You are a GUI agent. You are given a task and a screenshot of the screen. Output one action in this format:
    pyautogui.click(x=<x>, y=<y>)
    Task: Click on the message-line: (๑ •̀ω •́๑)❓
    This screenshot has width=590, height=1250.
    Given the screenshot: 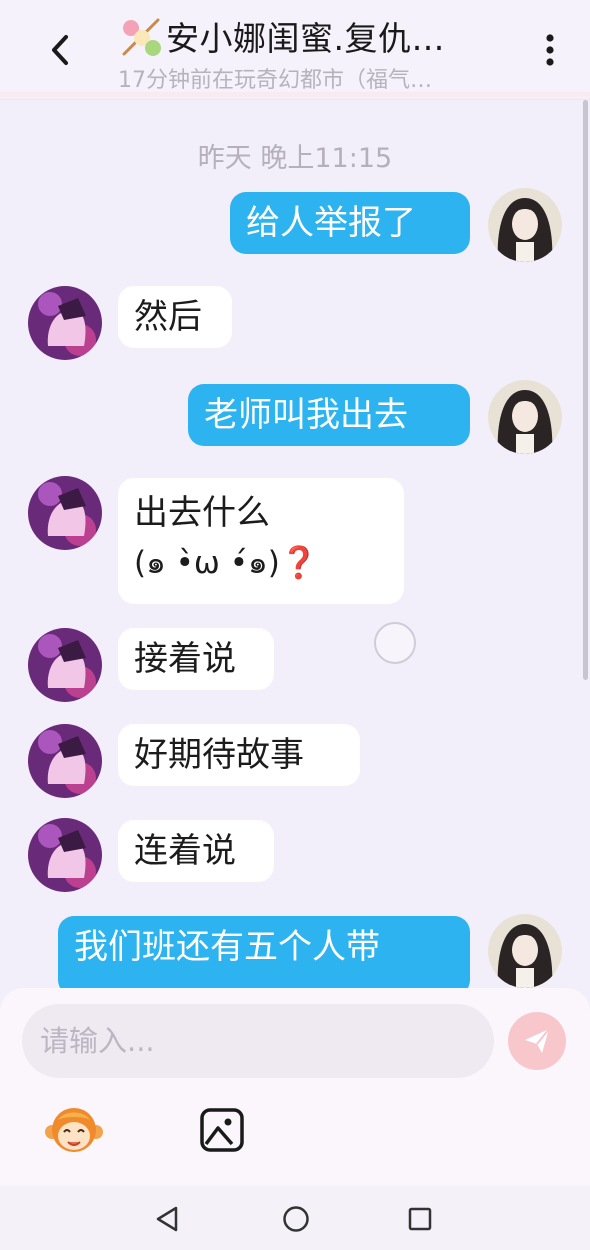 What is the action you would take?
    pyautogui.click(x=226, y=563)
    